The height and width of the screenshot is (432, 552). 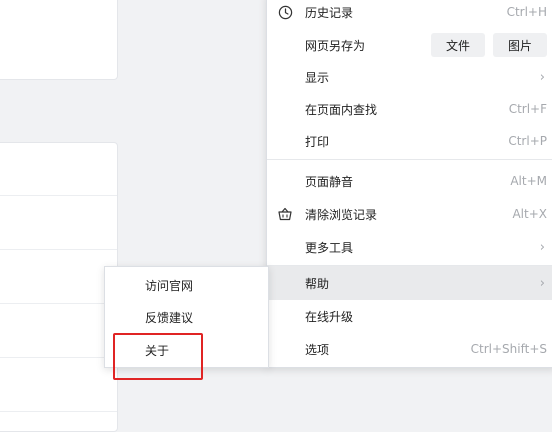 I want to click on menu-item-upgrade: 在线升级, so click(x=409, y=316).